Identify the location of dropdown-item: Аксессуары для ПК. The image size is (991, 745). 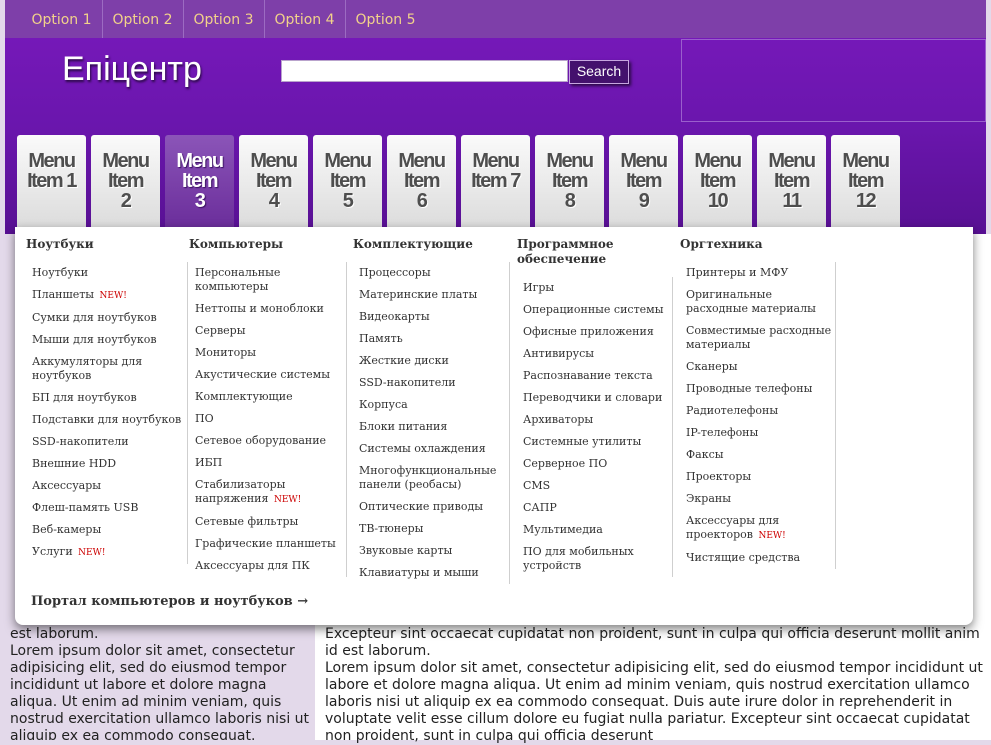
(270, 566).